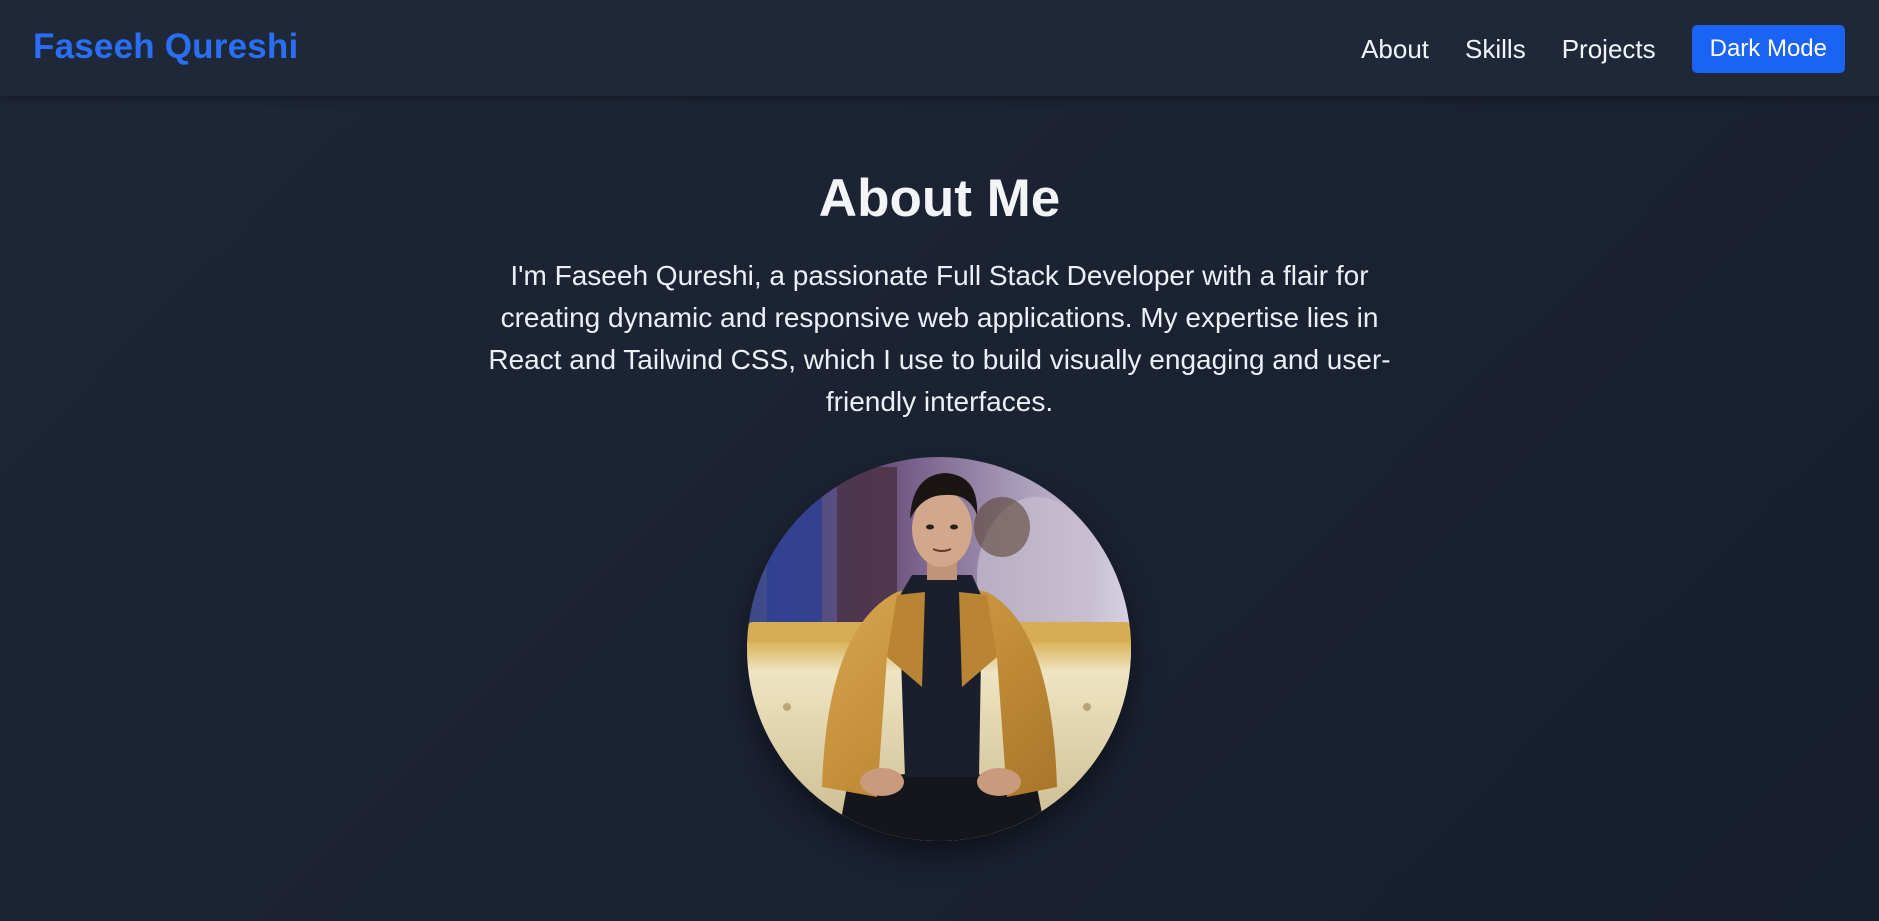  Describe the element at coordinates (939, 198) in the screenshot. I see `about-title: About Me` at that location.